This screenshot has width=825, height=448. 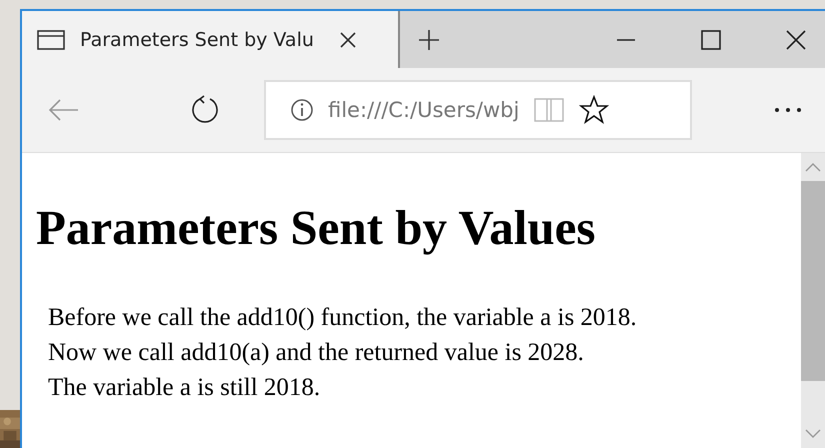 I want to click on browser-tab: Parameters Sent by Valu, so click(x=211, y=39).